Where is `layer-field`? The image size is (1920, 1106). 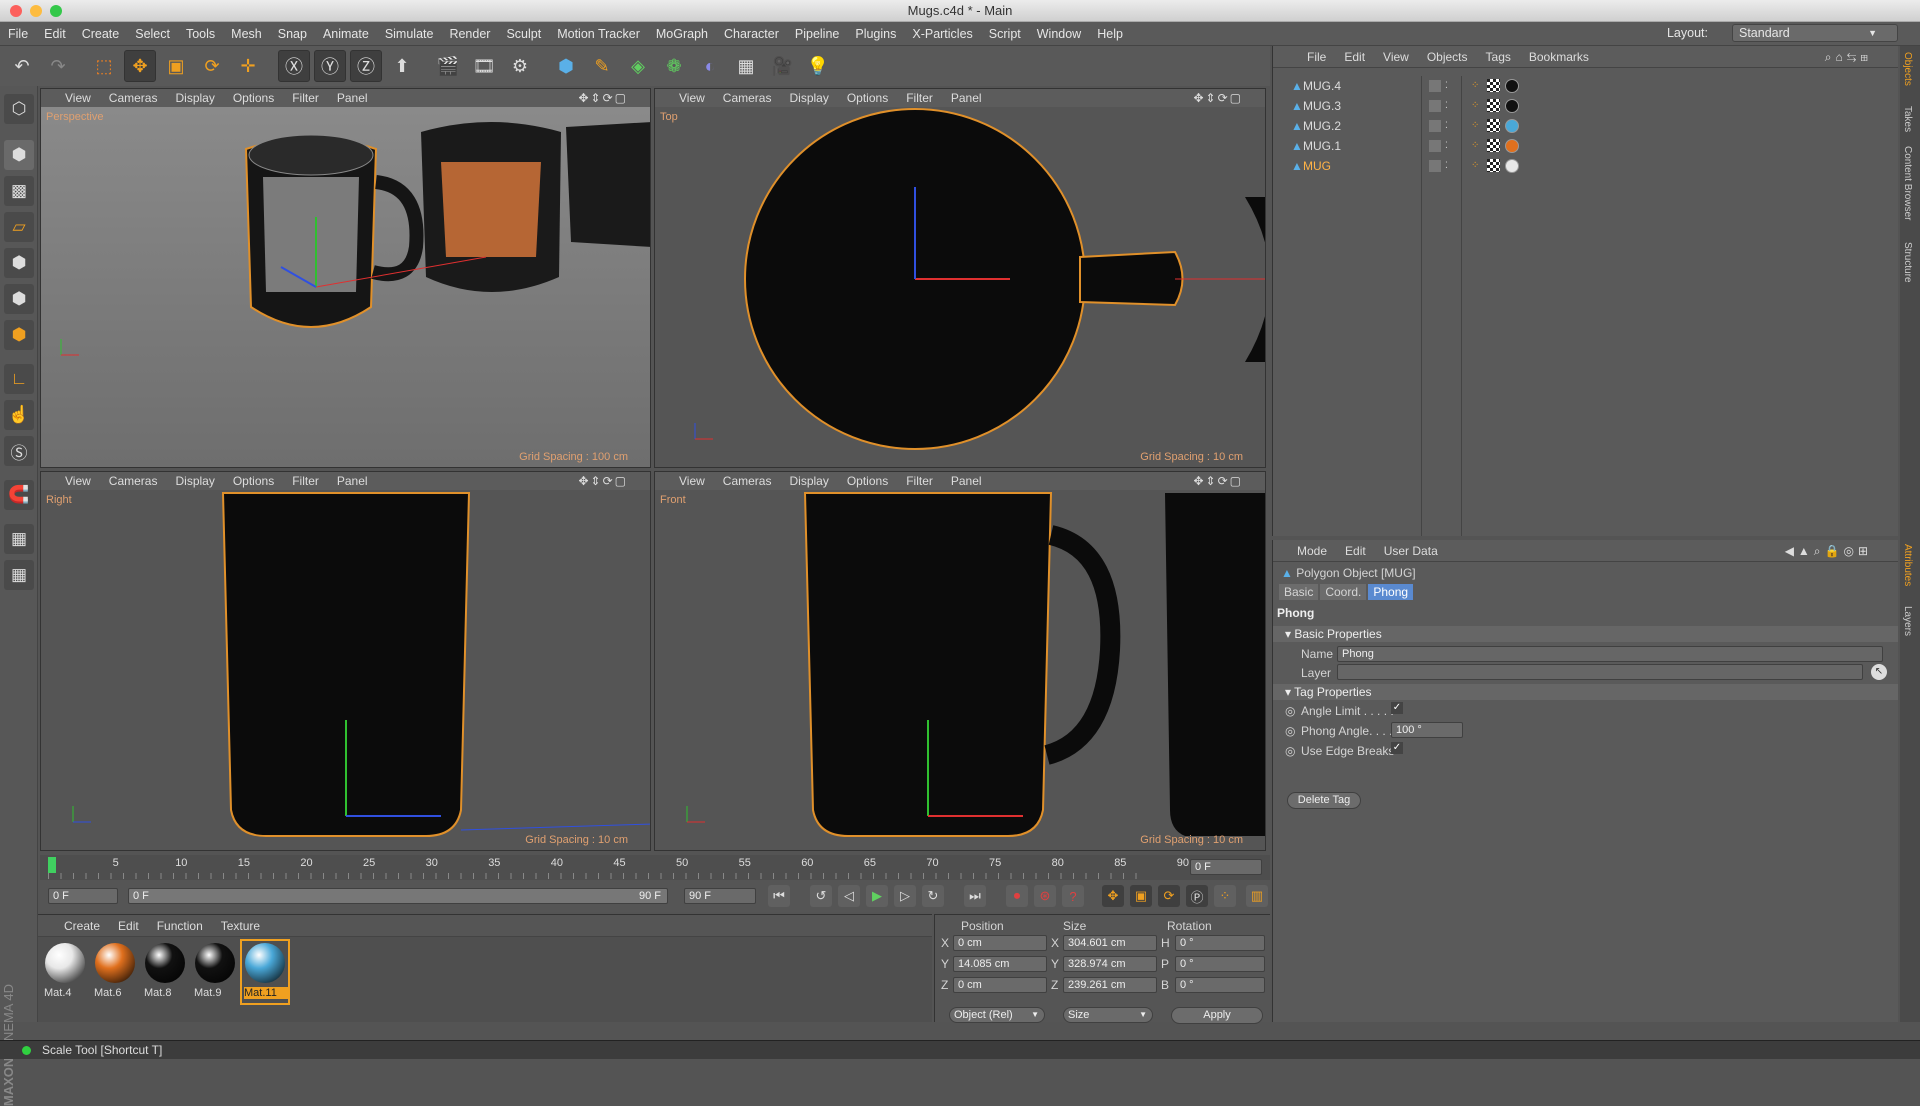
layer-field is located at coordinates (1600, 672).